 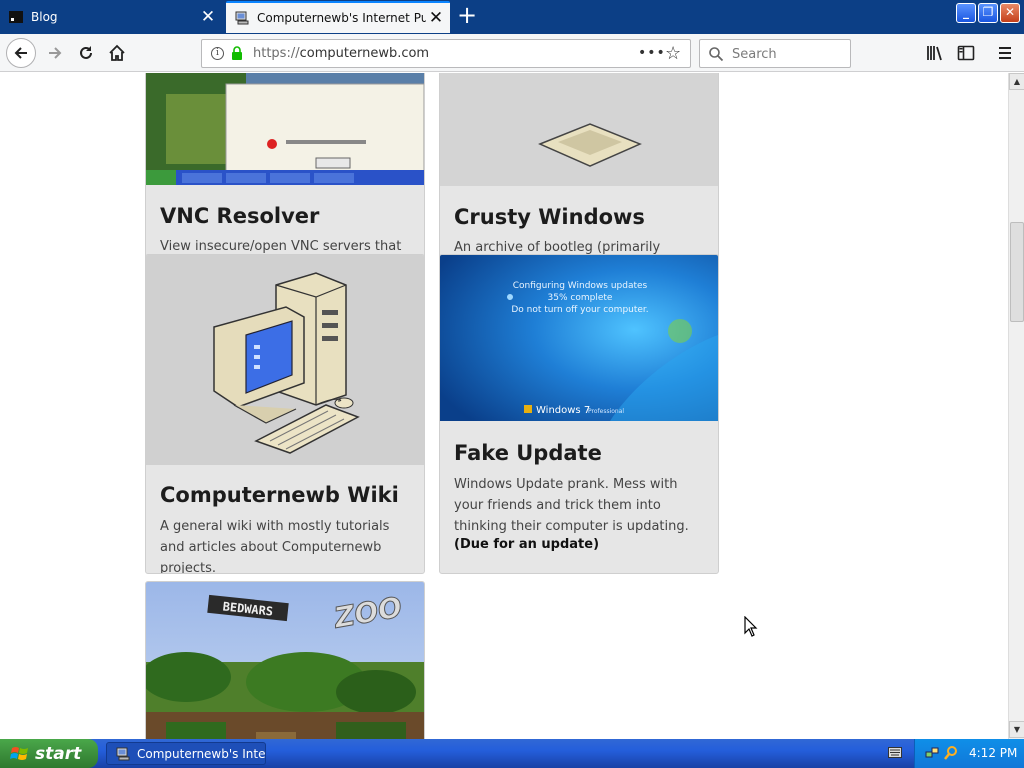 What do you see at coordinates (446, 53) in the screenshot?
I see `address-bar: i https://computernewb.com ••• ☆` at bounding box center [446, 53].